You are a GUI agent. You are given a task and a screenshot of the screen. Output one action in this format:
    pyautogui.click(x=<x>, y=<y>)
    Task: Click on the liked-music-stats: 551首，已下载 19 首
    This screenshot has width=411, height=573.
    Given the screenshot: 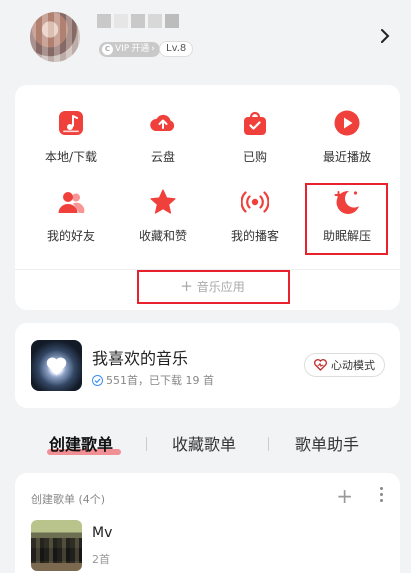 What is the action you would take?
    pyautogui.click(x=160, y=380)
    